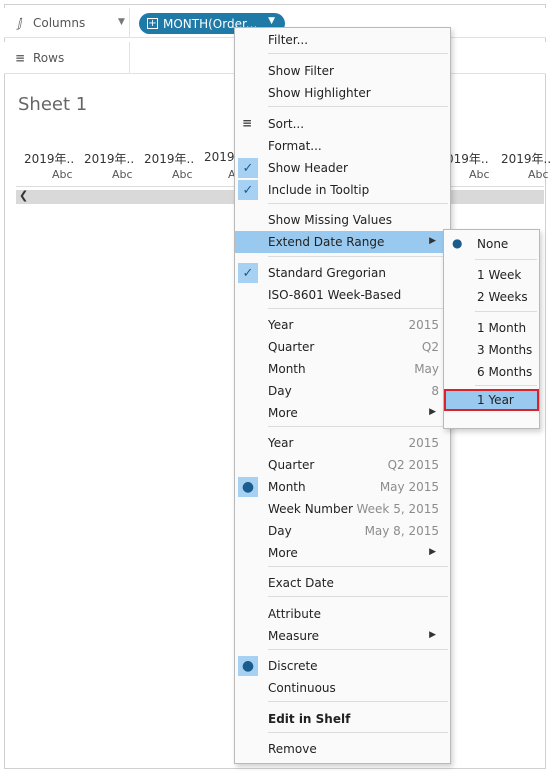 Image resolution: width=550 pixels, height=773 pixels. I want to click on column-header: 019年.., so click(467, 158).